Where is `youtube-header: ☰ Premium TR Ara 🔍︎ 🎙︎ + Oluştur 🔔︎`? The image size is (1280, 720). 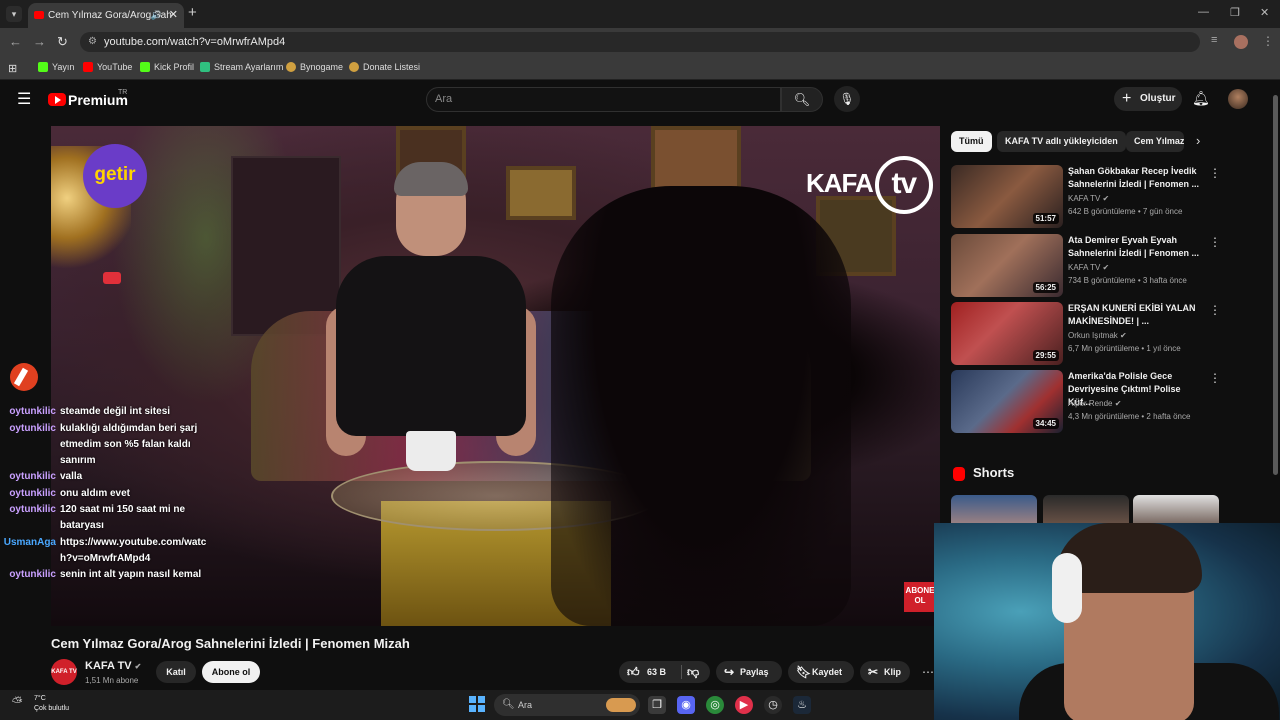 youtube-header: ☰ Premium TR Ara 🔍︎ 🎙︎ + Oluştur 🔔︎ is located at coordinates (635, 102).